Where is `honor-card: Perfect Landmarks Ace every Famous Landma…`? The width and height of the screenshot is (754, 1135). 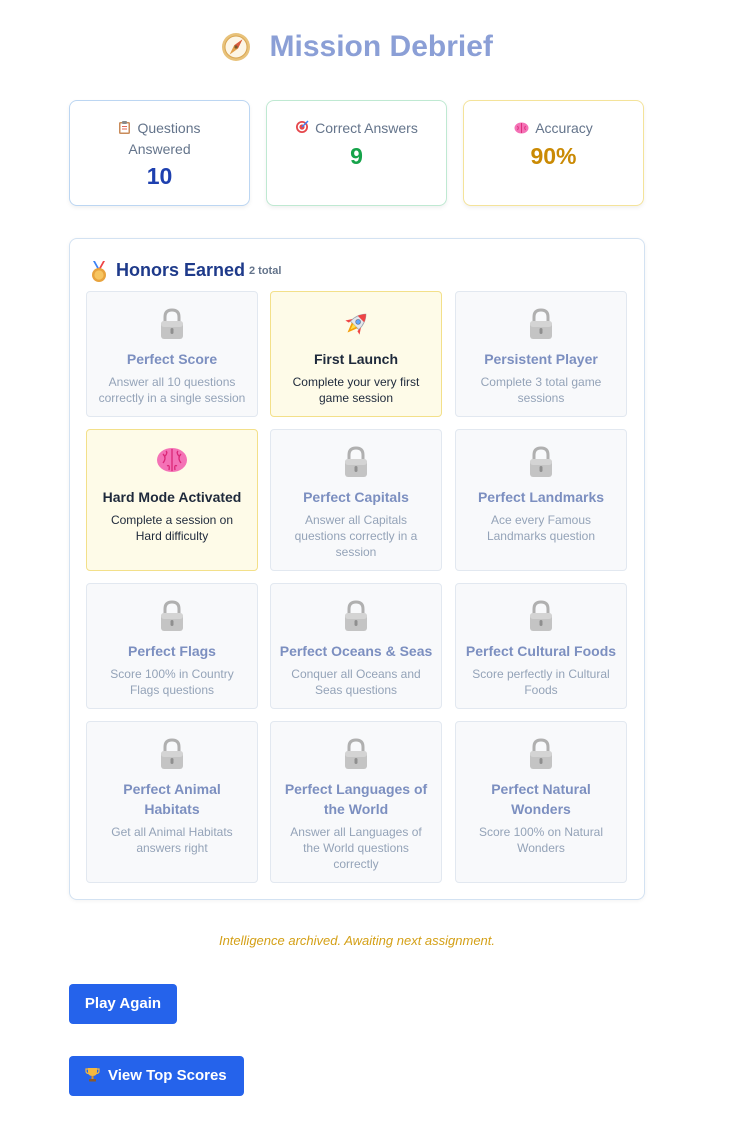 honor-card: Perfect Landmarks Ace every Famous Landma… is located at coordinates (541, 500).